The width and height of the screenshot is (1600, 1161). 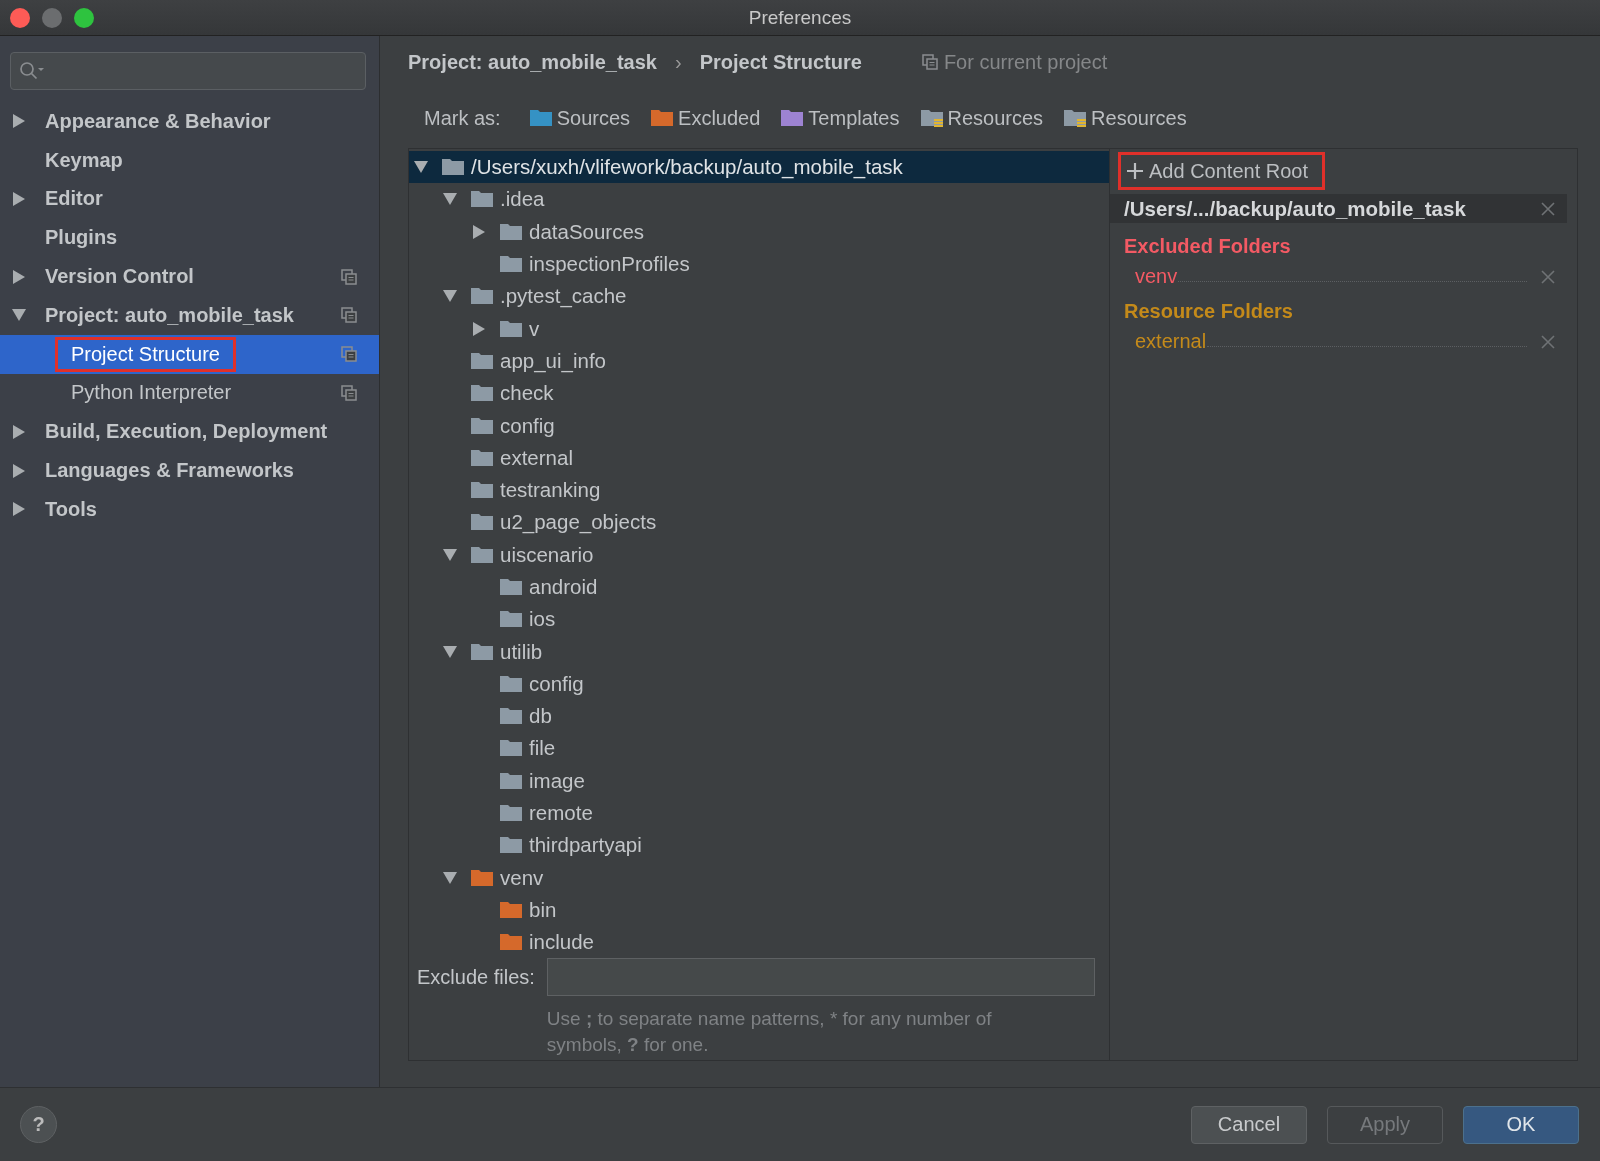 I want to click on tree-row: dataSources, so click(x=759, y=231).